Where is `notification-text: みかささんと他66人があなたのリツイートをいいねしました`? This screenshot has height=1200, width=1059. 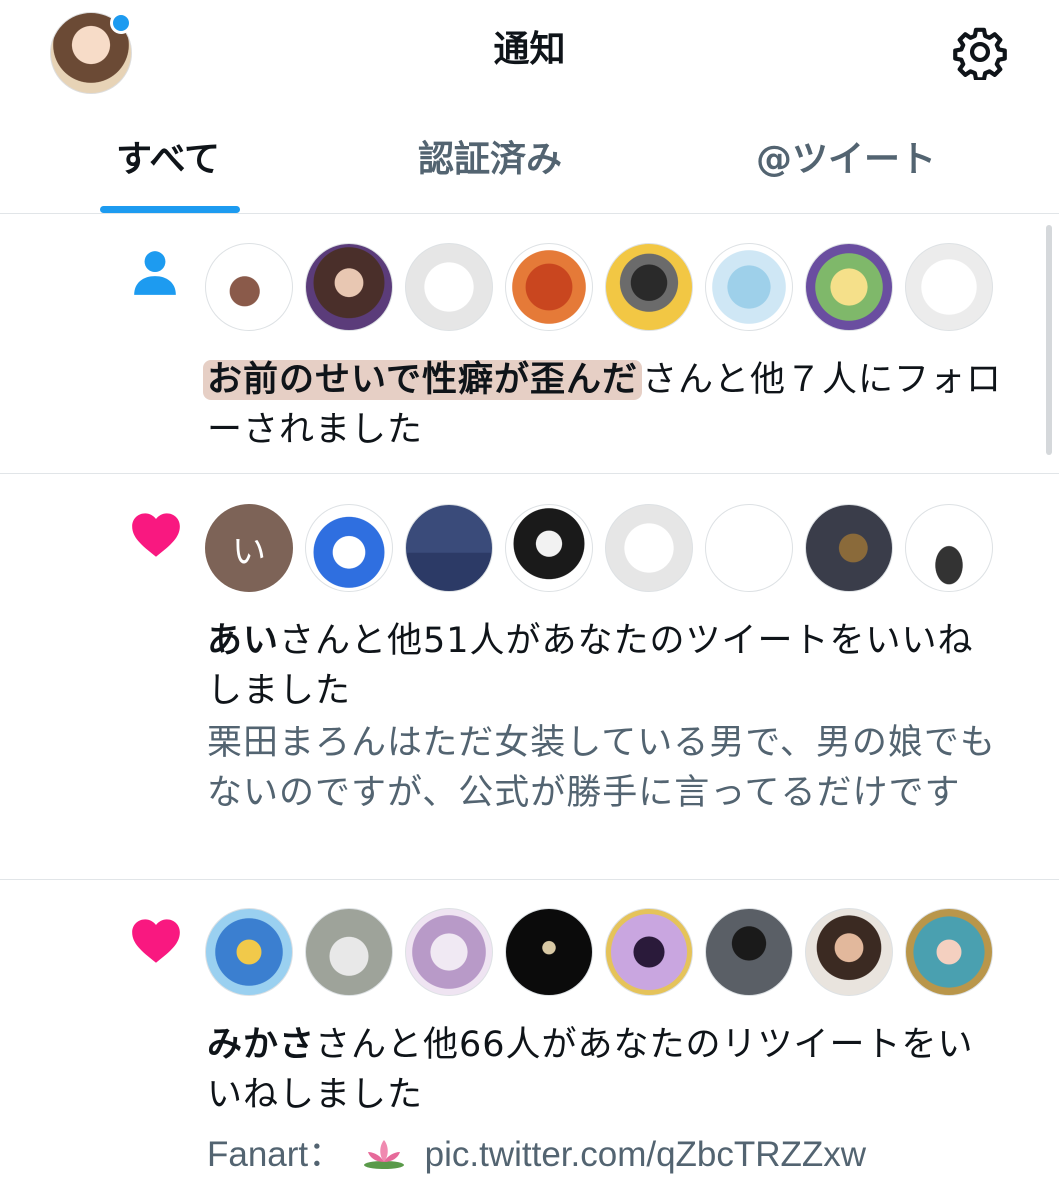
notification-text: みかささんと他66人があなたのリツイートをいいねしました is located at coordinates (590, 1070).